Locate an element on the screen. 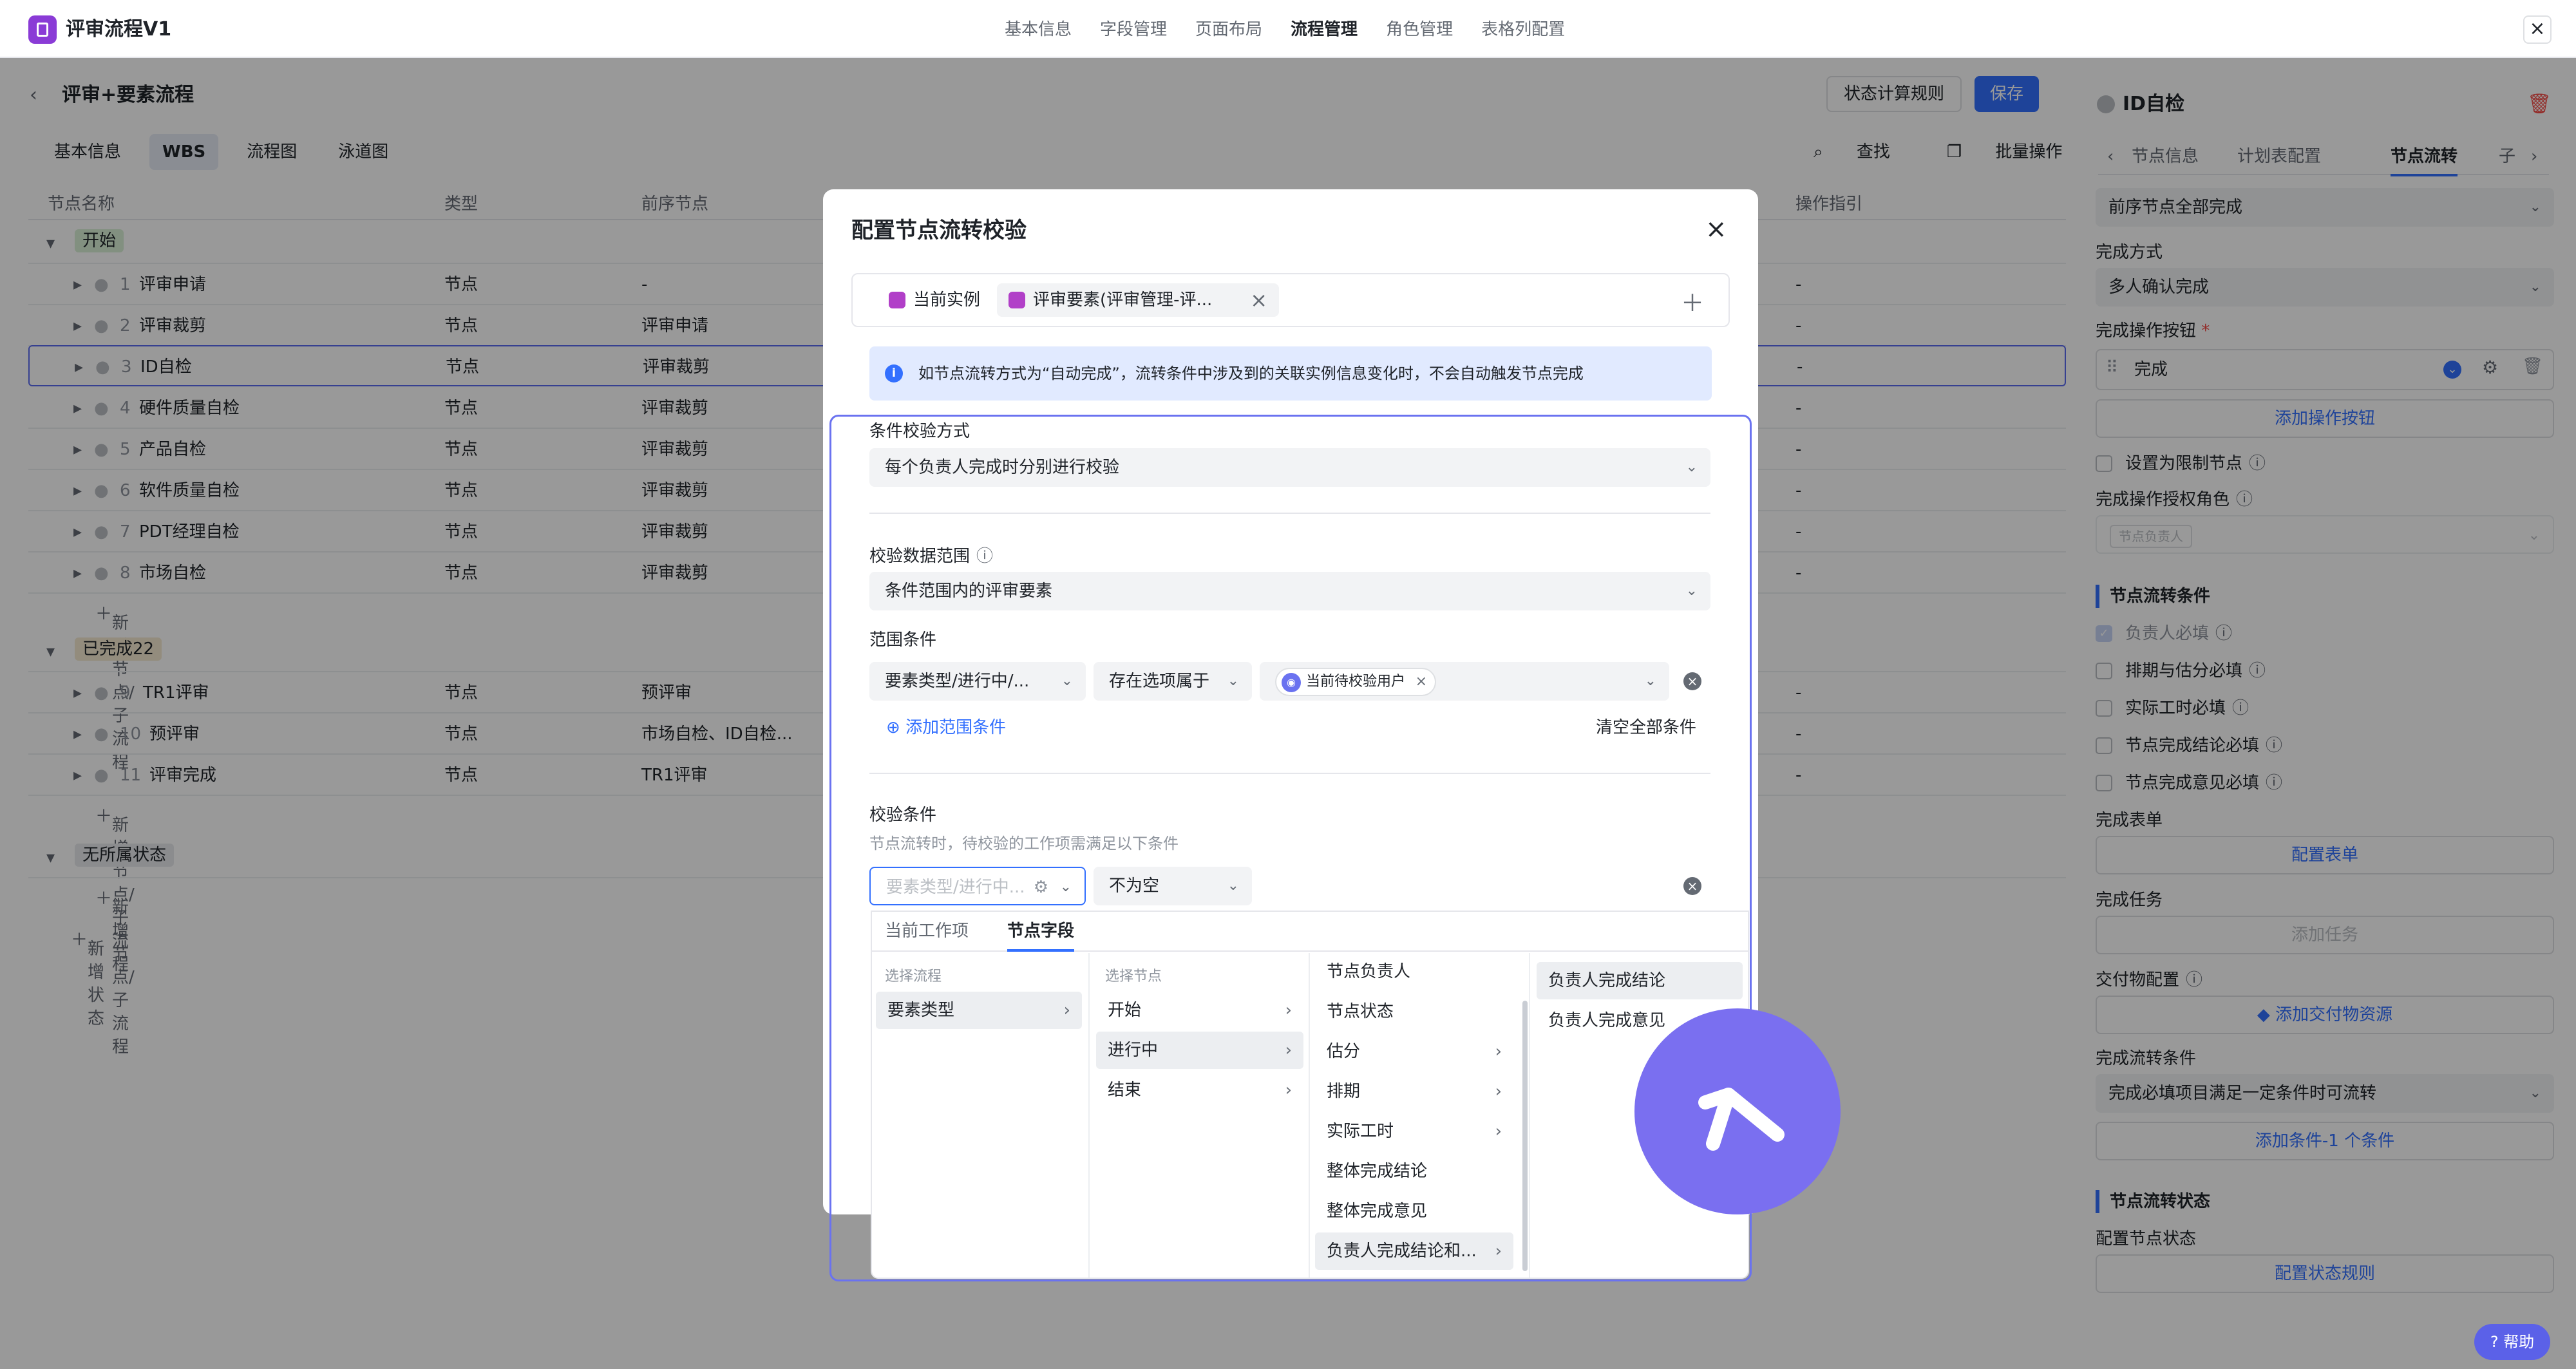 The image size is (2576, 1369). nav-table-config: 表格列配置 is located at coordinates (1523, 29).